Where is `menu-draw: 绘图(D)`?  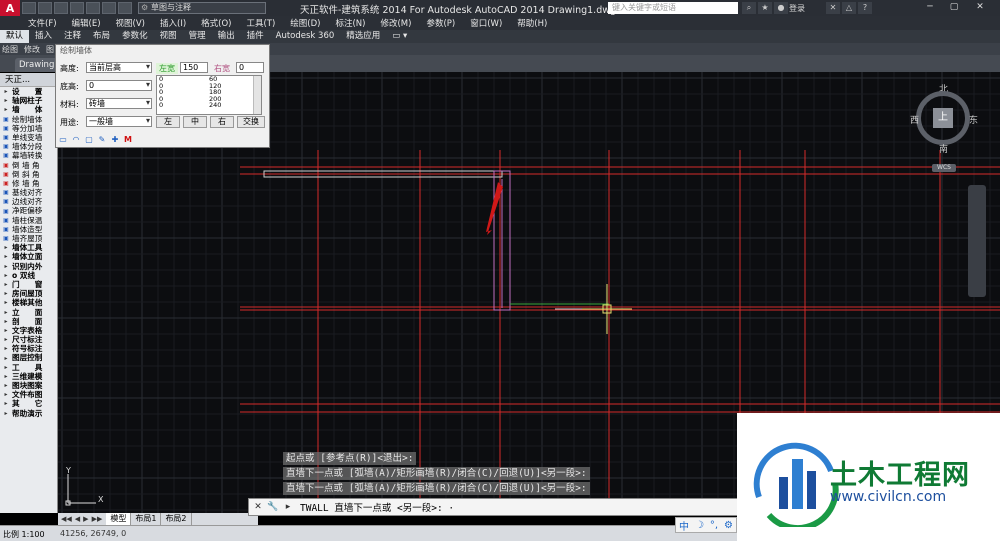 menu-draw: 绘图(D) is located at coordinates (305, 23).